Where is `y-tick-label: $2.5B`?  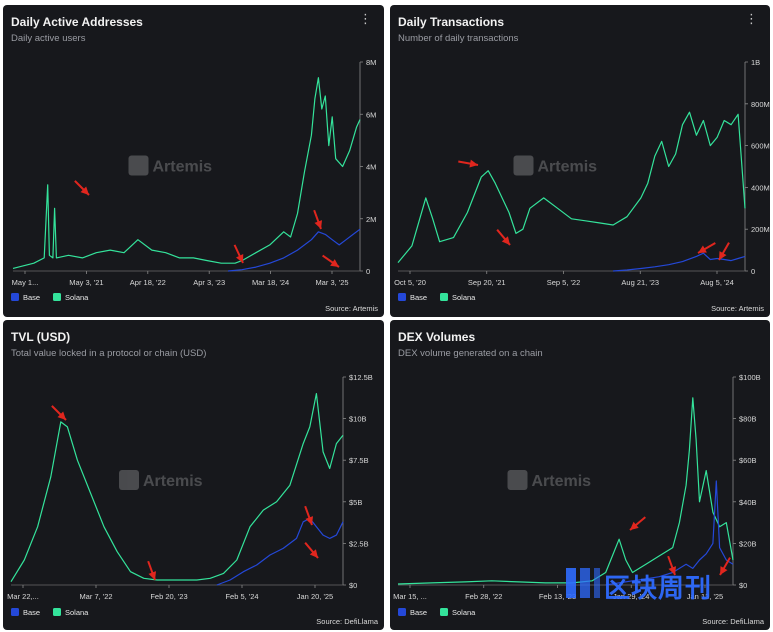 y-tick-label: $2.5B is located at coordinates (359, 543).